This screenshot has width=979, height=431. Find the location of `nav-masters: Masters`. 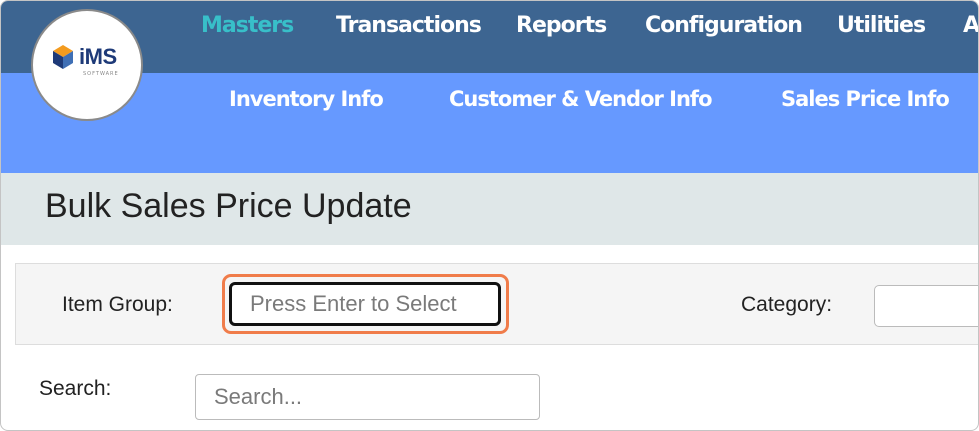

nav-masters: Masters is located at coordinates (247, 25).